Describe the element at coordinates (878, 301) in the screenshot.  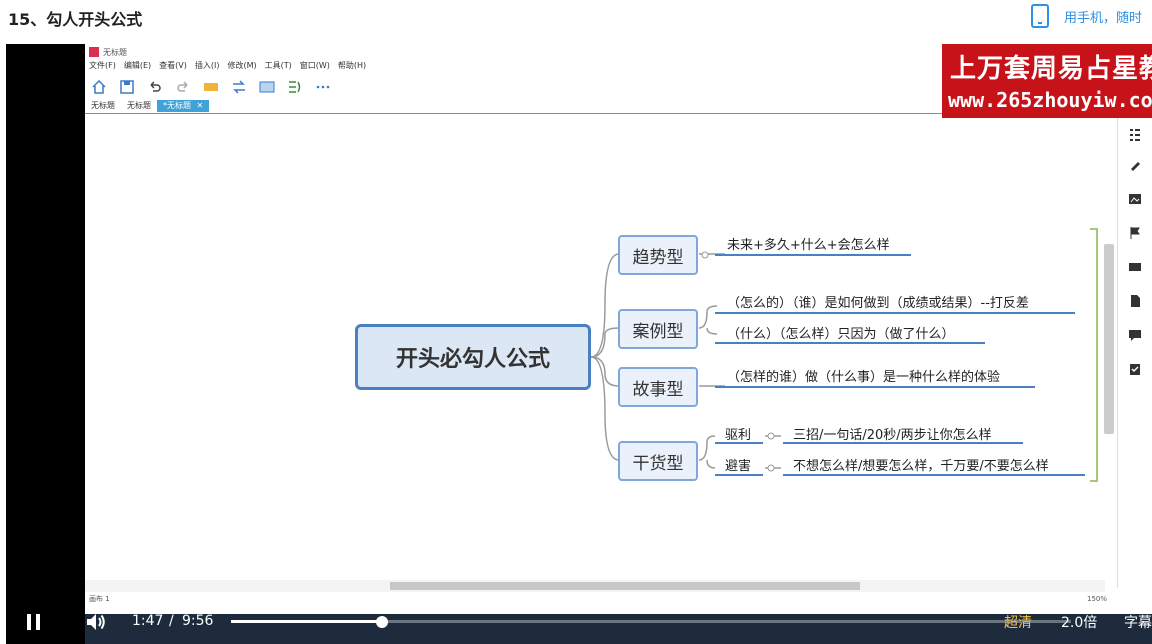
I see `leaf-case-1: （怎么的）（谁）是如何做到（成绩或结果）--打反差` at that location.